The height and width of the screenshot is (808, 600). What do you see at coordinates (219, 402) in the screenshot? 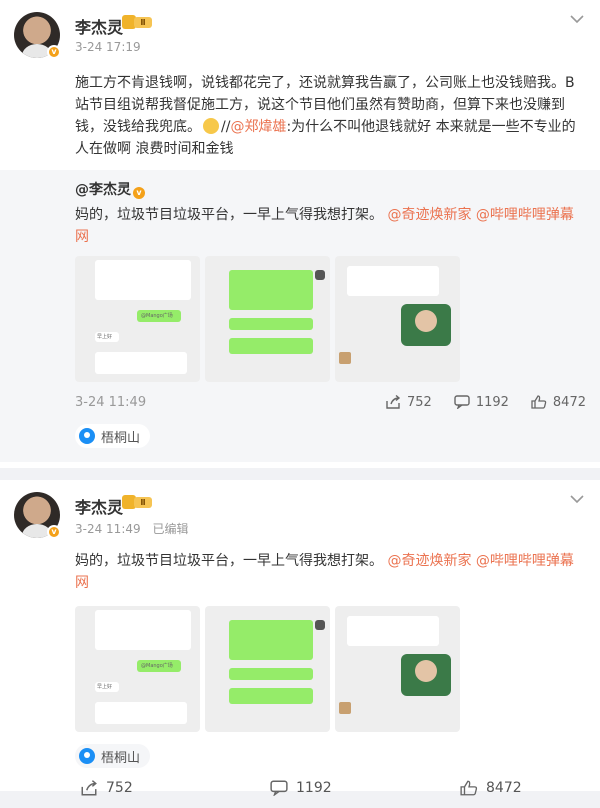
I see `repost-time: 3-24 11:49` at bounding box center [219, 402].